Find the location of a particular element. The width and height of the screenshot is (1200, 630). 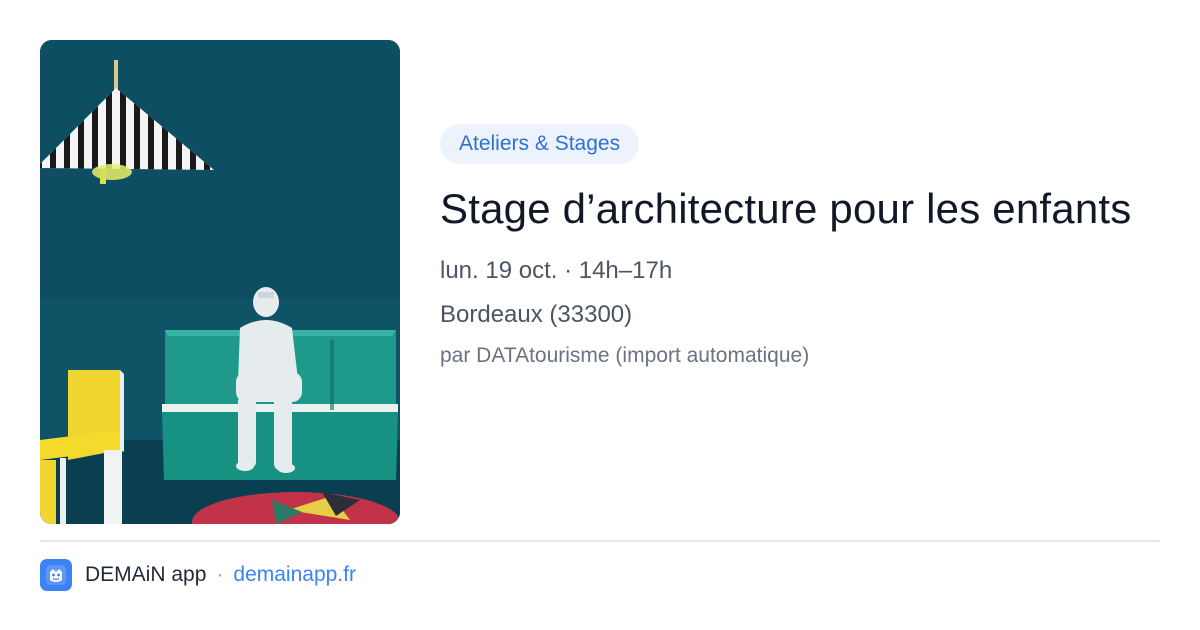

footer: DEMAiN app · demainapp.fr is located at coordinates (198, 575).